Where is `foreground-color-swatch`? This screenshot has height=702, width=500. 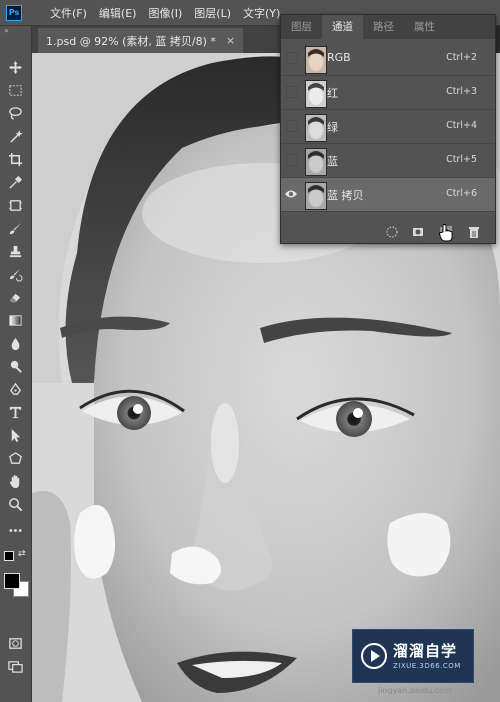
foreground-color-swatch is located at coordinates (12, 581).